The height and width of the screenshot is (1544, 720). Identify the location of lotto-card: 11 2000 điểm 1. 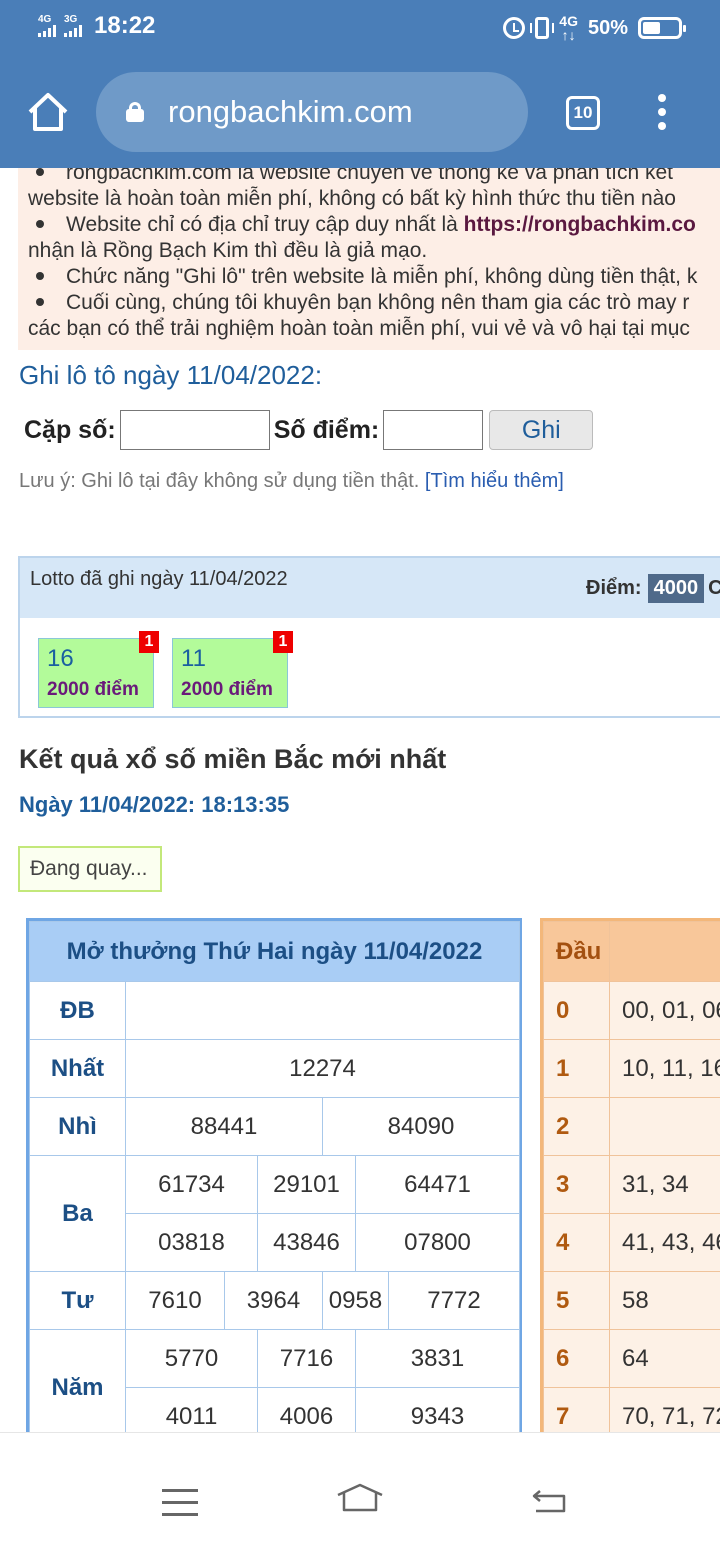
(232, 669).